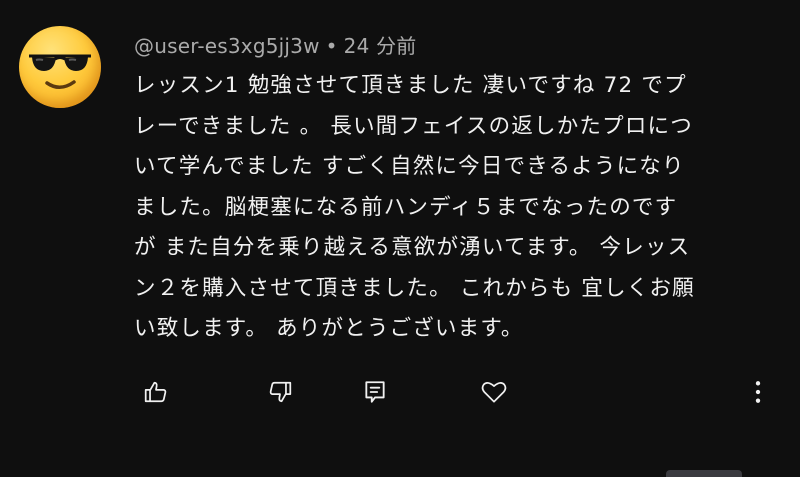 This screenshot has height=477, width=800. I want to click on comment-line: い致します。 ありがとうございます。, so click(329, 328).